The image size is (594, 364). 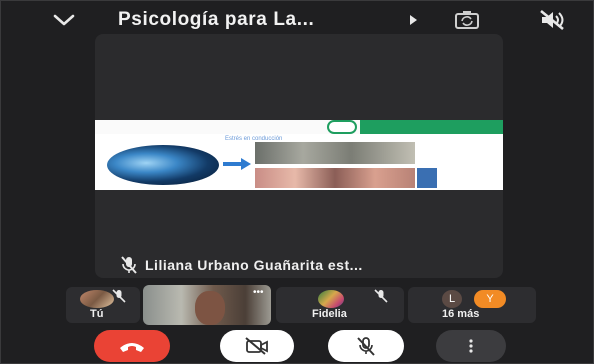 What do you see at coordinates (237, 164) in the screenshot?
I see `arrow-right-icon` at bounding box center [237, 164].